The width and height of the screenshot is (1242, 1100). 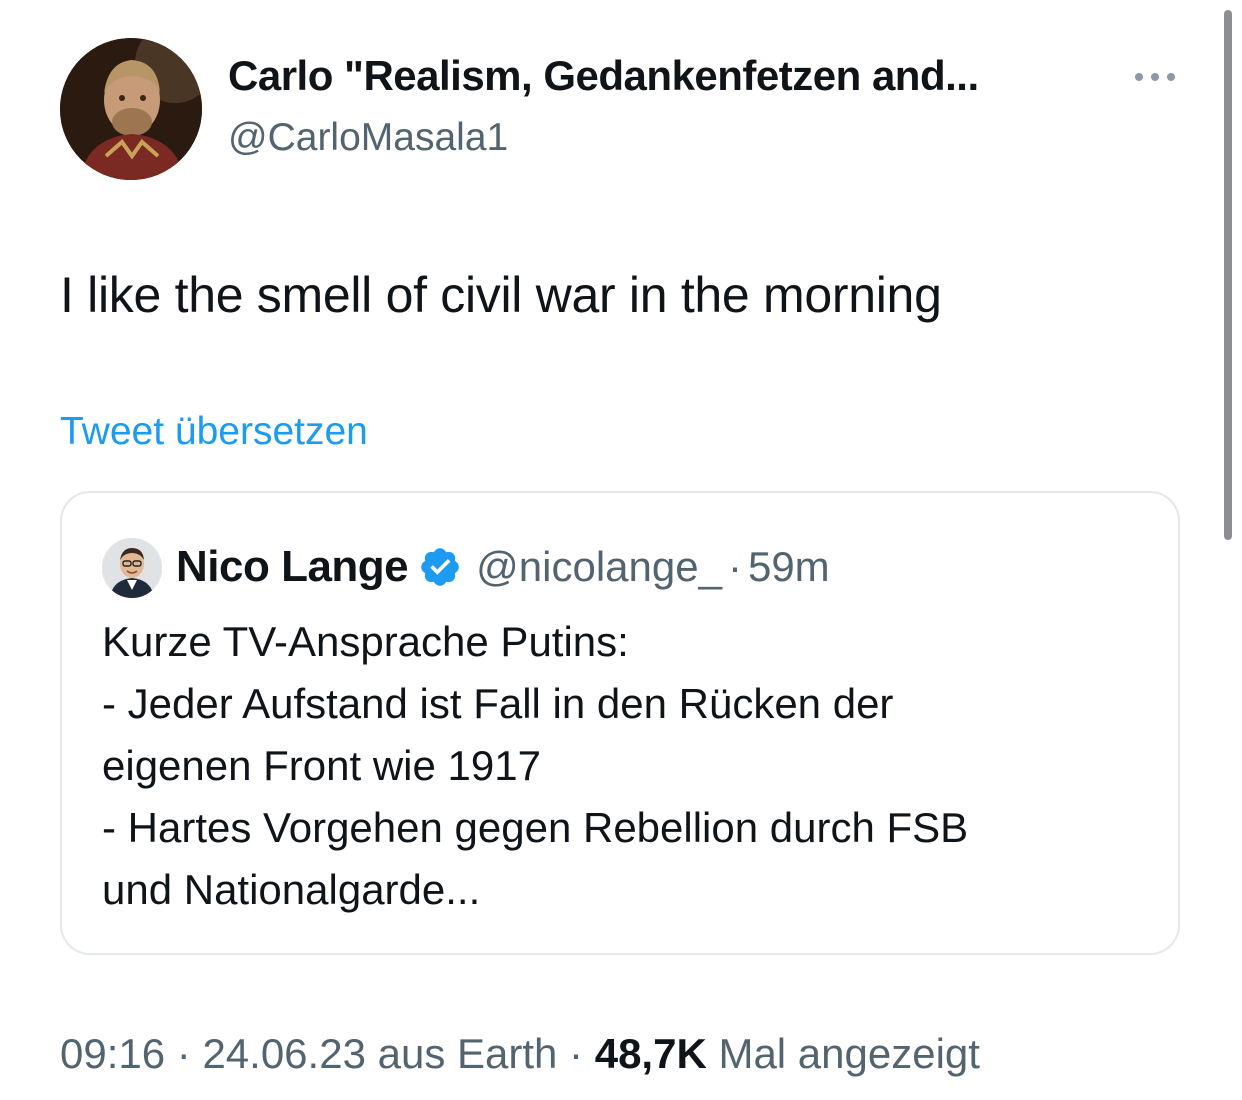 I want to click on quoted-tweet-time: 59m, so click(x=789, y=567).